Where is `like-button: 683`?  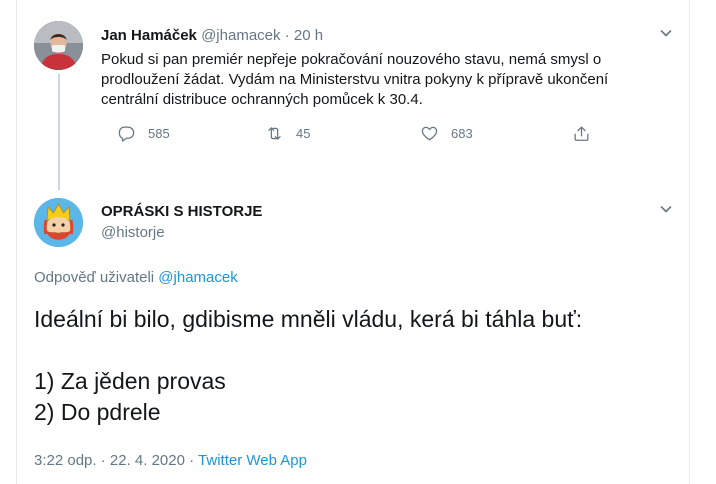
like-button: 683 is located at coordinates (446, 133).